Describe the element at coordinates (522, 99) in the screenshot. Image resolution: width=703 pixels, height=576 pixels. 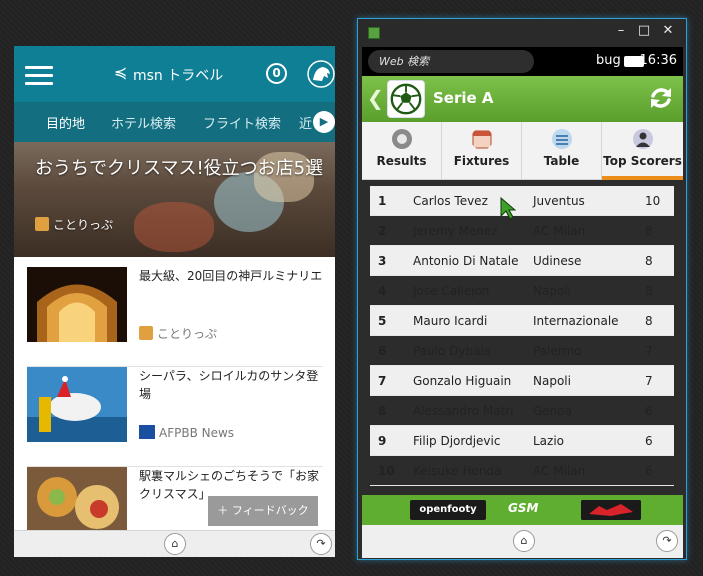
I see `app-header: ❮ Serie A` at that location.